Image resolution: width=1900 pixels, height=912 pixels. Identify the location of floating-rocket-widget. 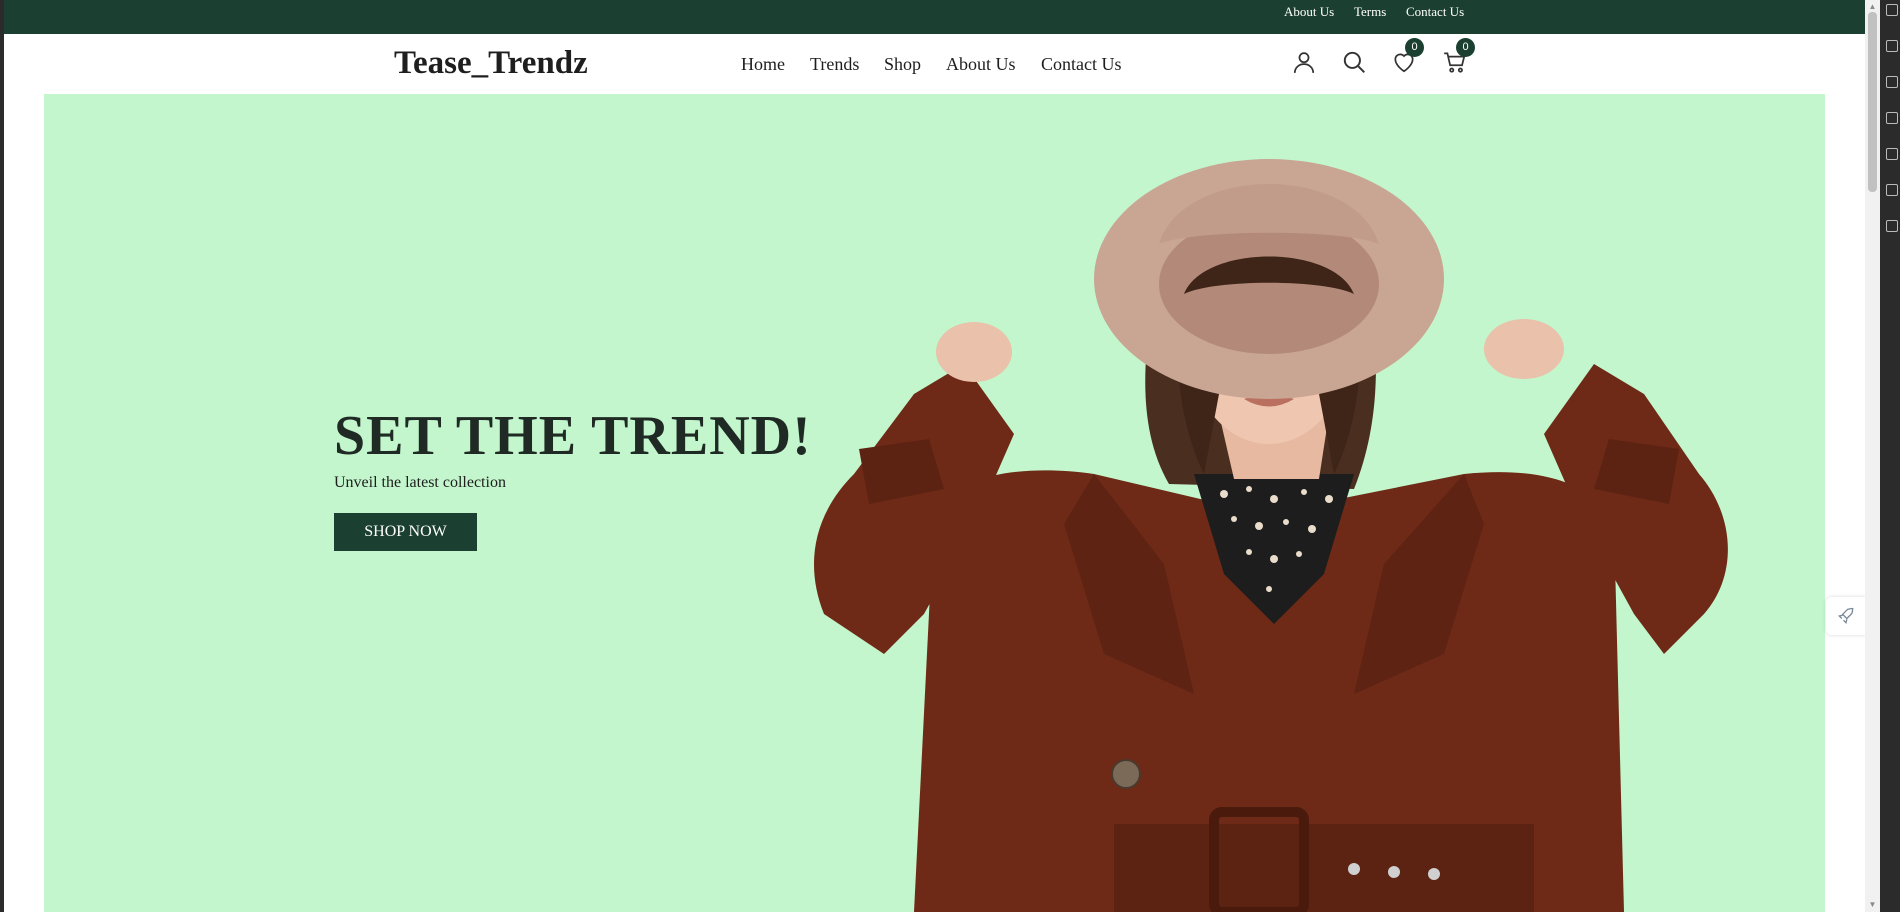
(1845, 616).